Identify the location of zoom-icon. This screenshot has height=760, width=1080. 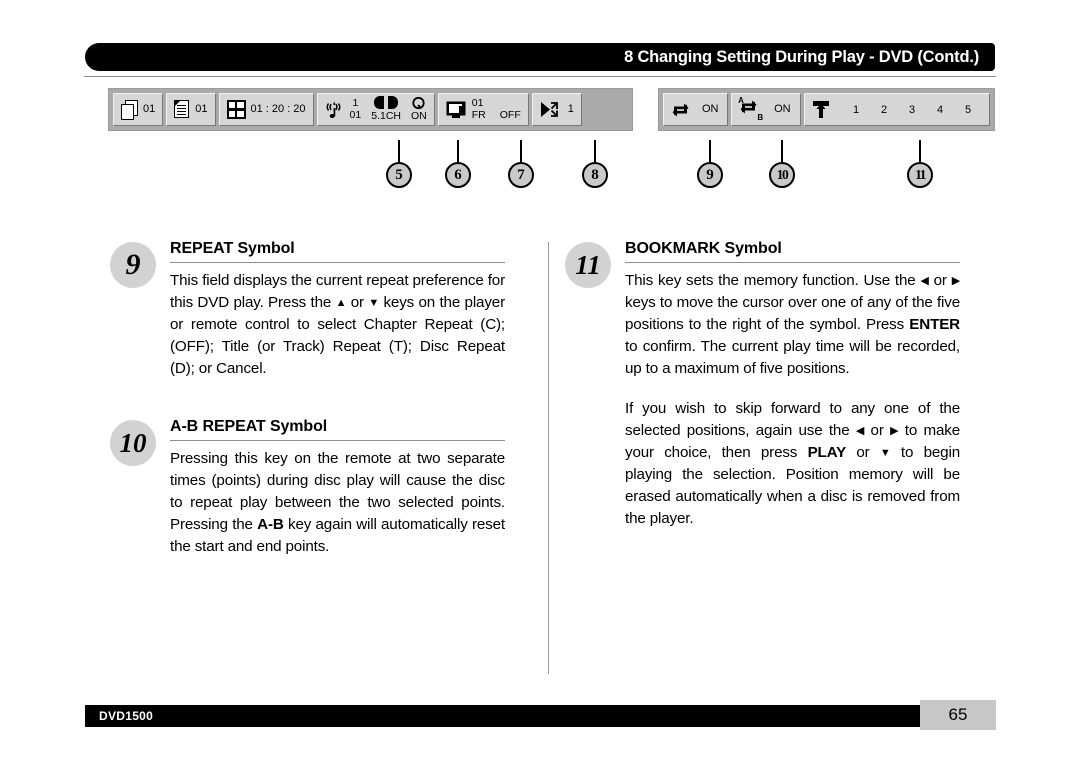
(549, 109).